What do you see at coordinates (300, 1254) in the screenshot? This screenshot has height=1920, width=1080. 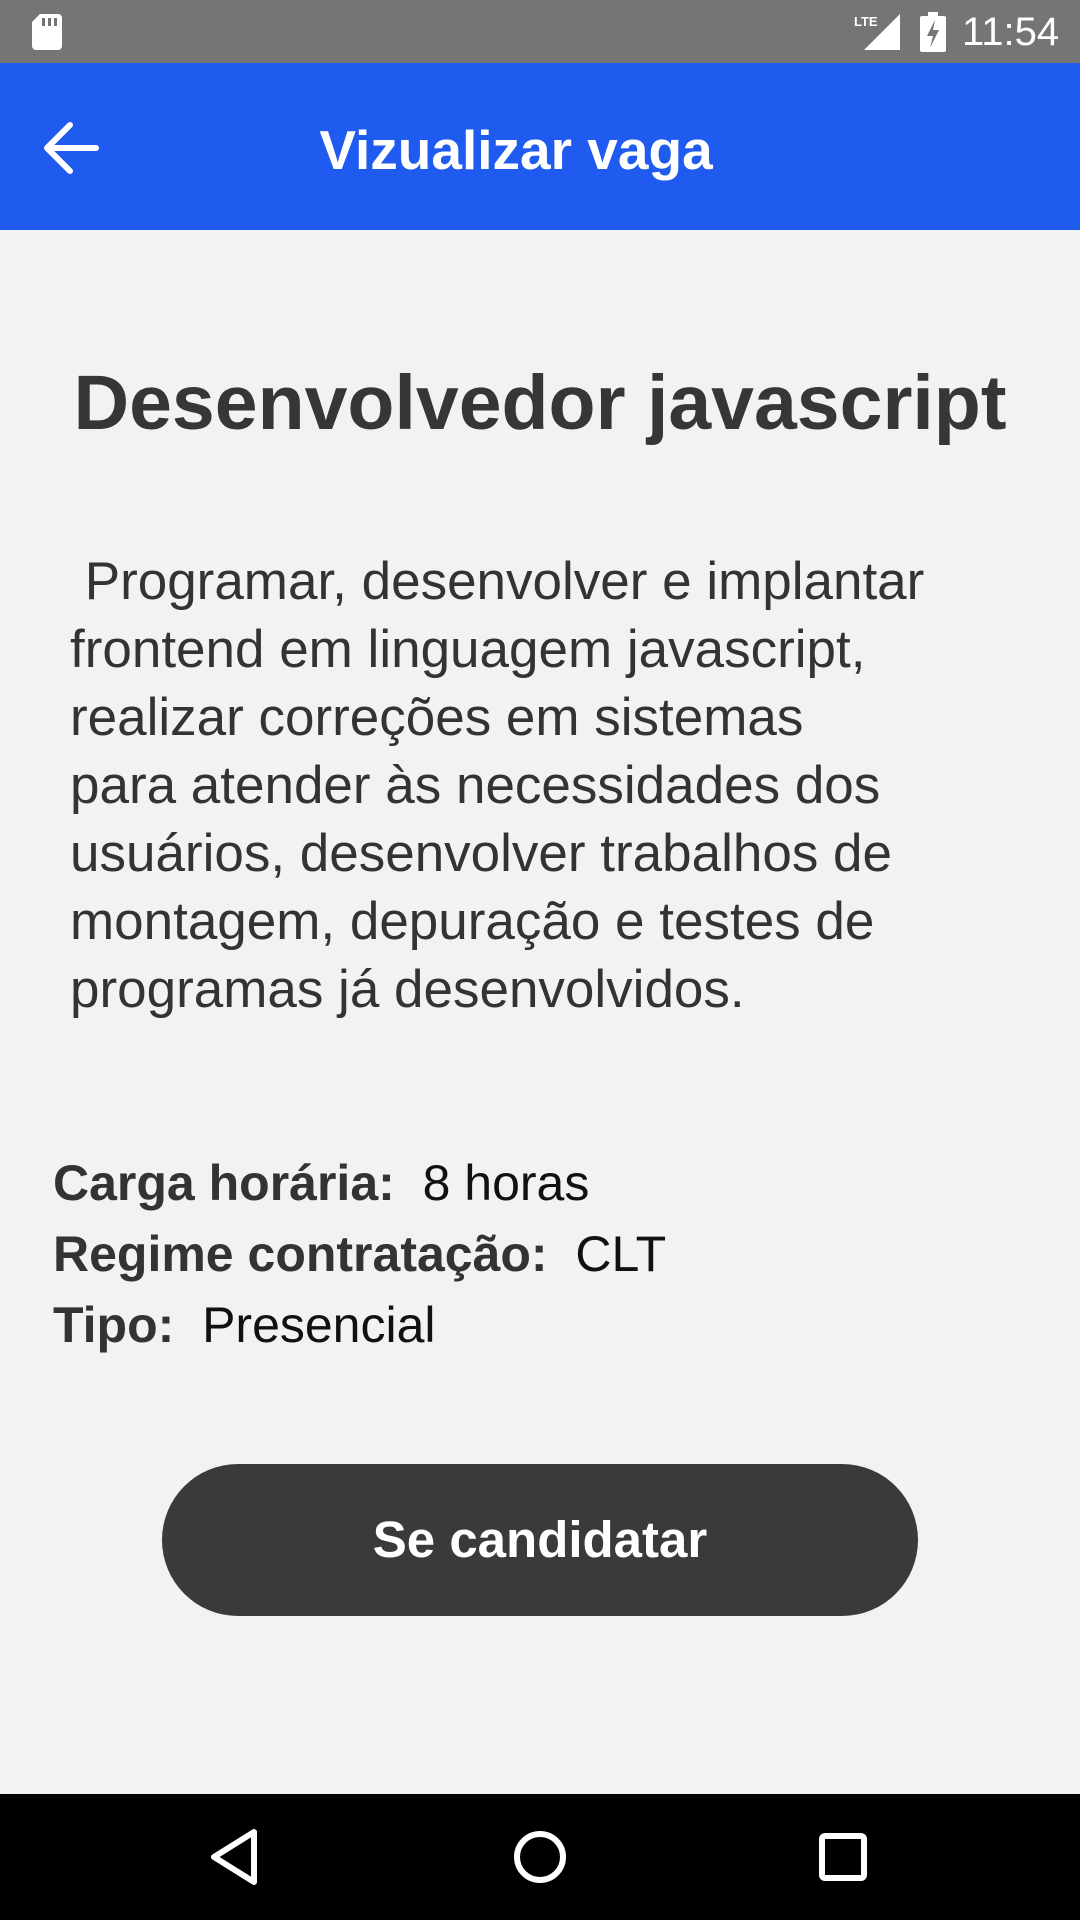 I see `detail-label: Regime contratação:` at bounding box center [300, 1254].